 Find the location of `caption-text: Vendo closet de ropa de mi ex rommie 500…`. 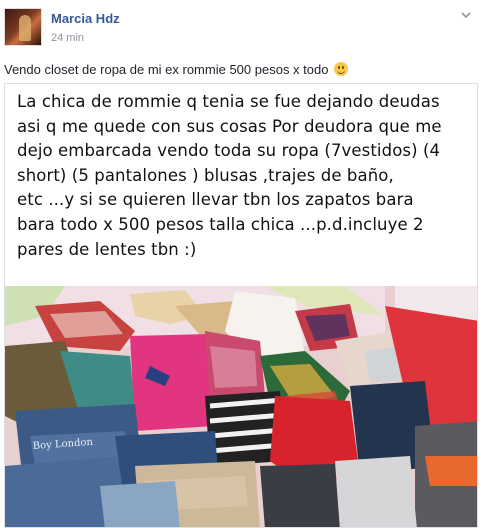

caption-text: Vendo closet de ropa de mi ex rommie 500… is located at coordinates (166, 69).